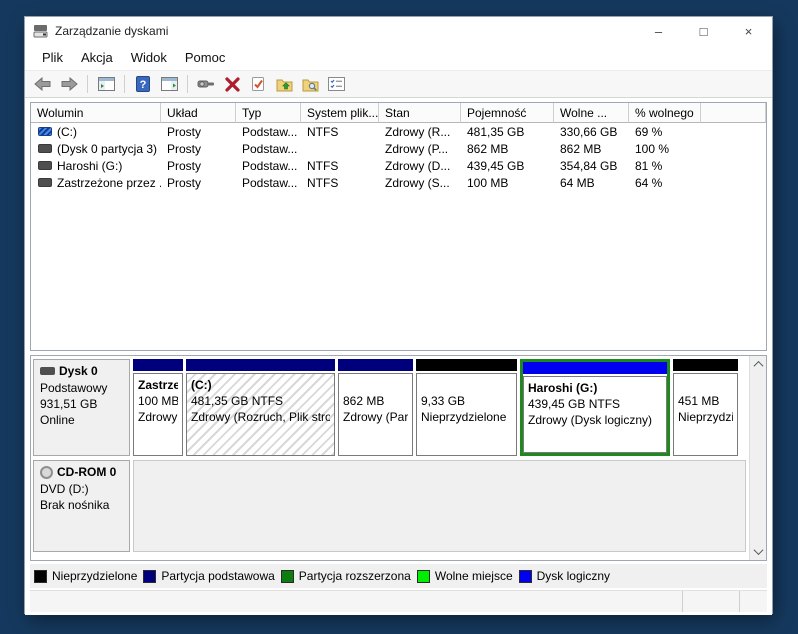  I want to click on cdrom0-label-panel: CD-ROM 0 DVD (D:) Brak nośnika, so click(81, 506).